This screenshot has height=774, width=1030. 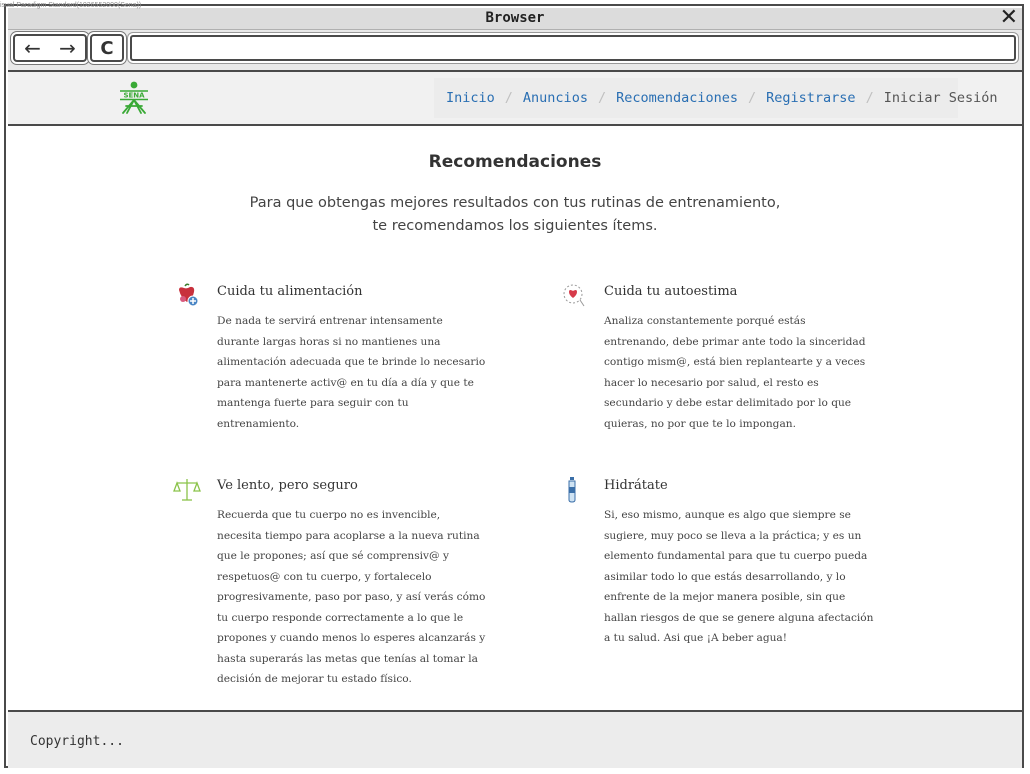 I want to click on reload-icon: C, so click(x=107, y=48).